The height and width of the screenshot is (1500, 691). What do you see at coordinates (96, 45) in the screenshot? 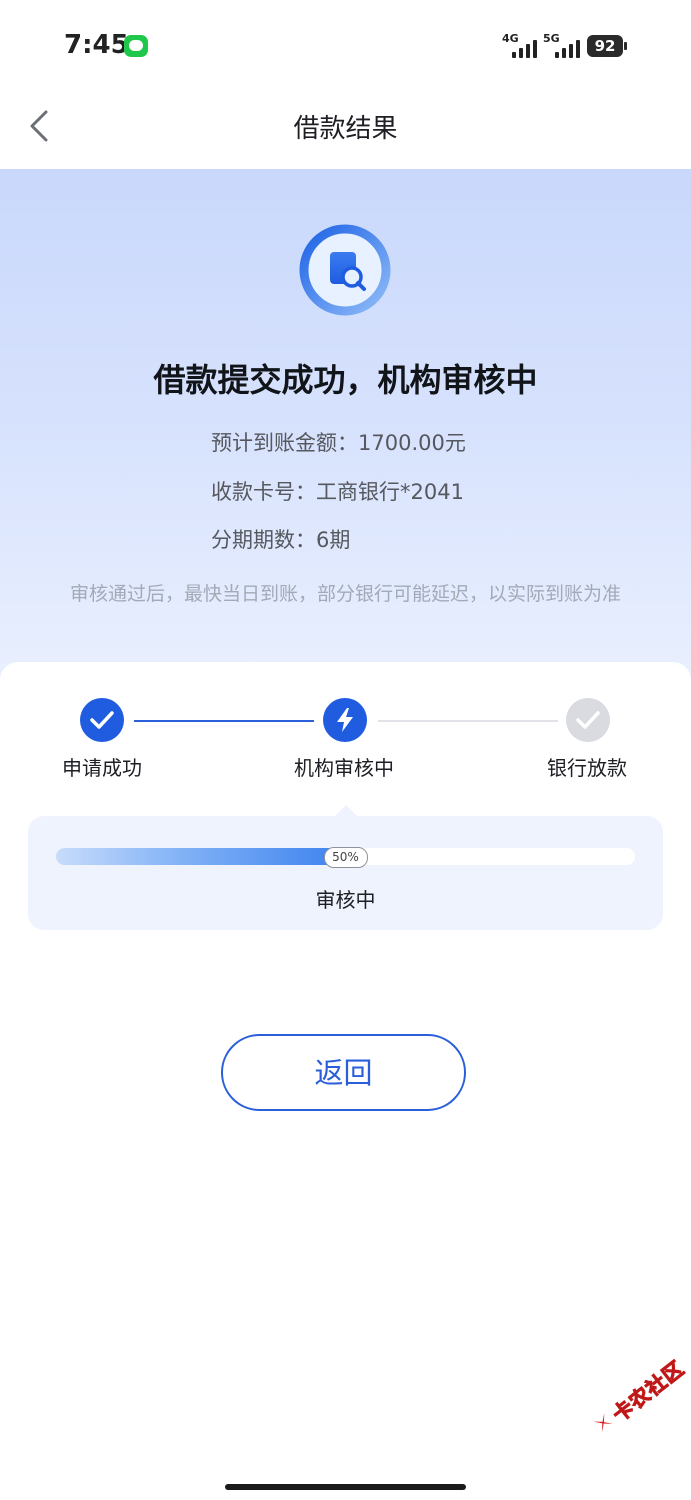
I see `status-time: 7:45` at bounding box center [96, 45].